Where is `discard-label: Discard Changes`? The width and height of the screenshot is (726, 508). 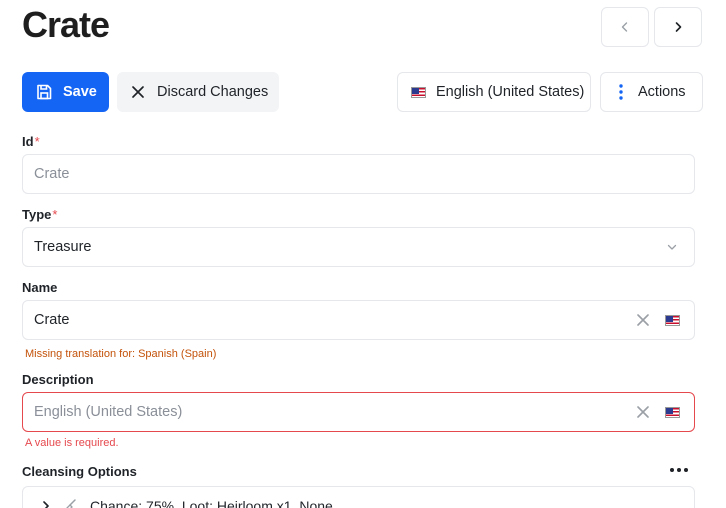
discard-label: Discard Changes is located at coordinates (213, 92).